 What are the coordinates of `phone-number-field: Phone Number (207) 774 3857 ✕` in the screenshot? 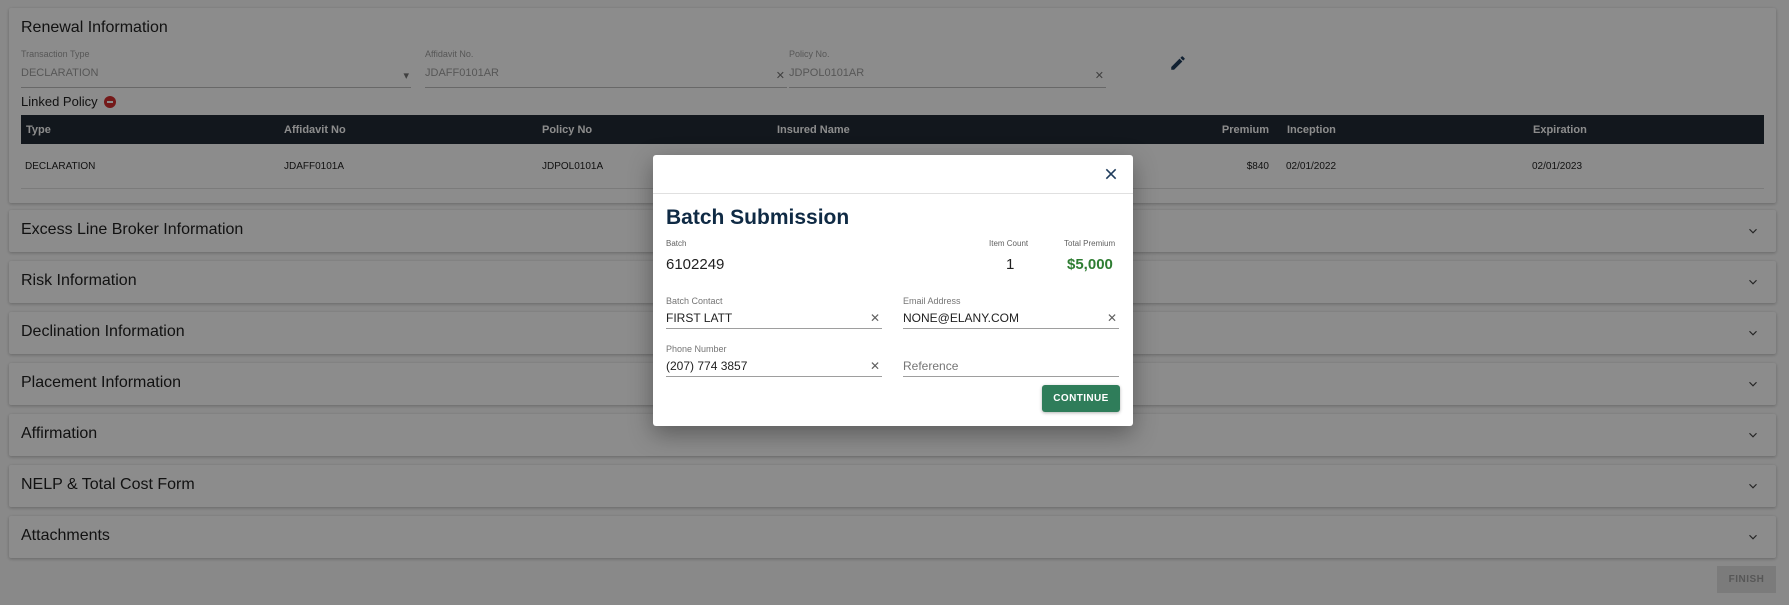 It's located at (774, 360).